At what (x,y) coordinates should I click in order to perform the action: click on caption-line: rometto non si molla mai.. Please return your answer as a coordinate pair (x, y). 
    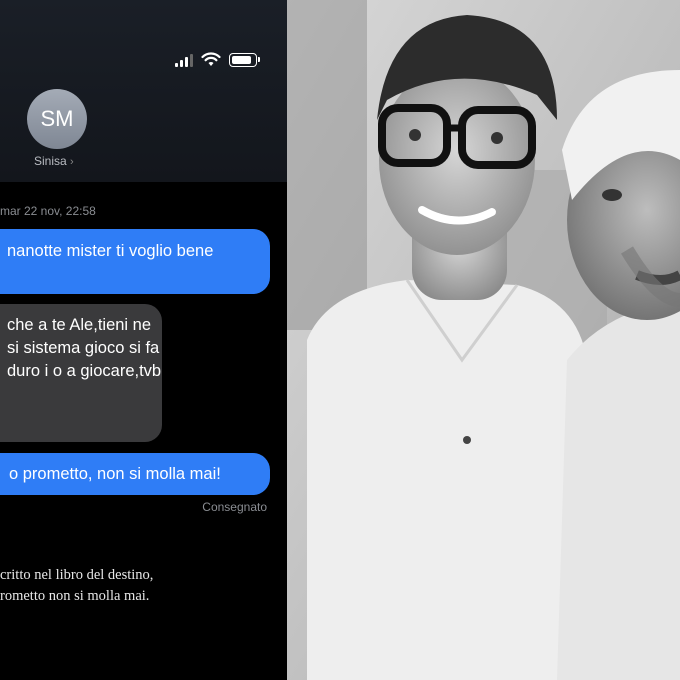
    Looking at the image, I should click on (75, 596).